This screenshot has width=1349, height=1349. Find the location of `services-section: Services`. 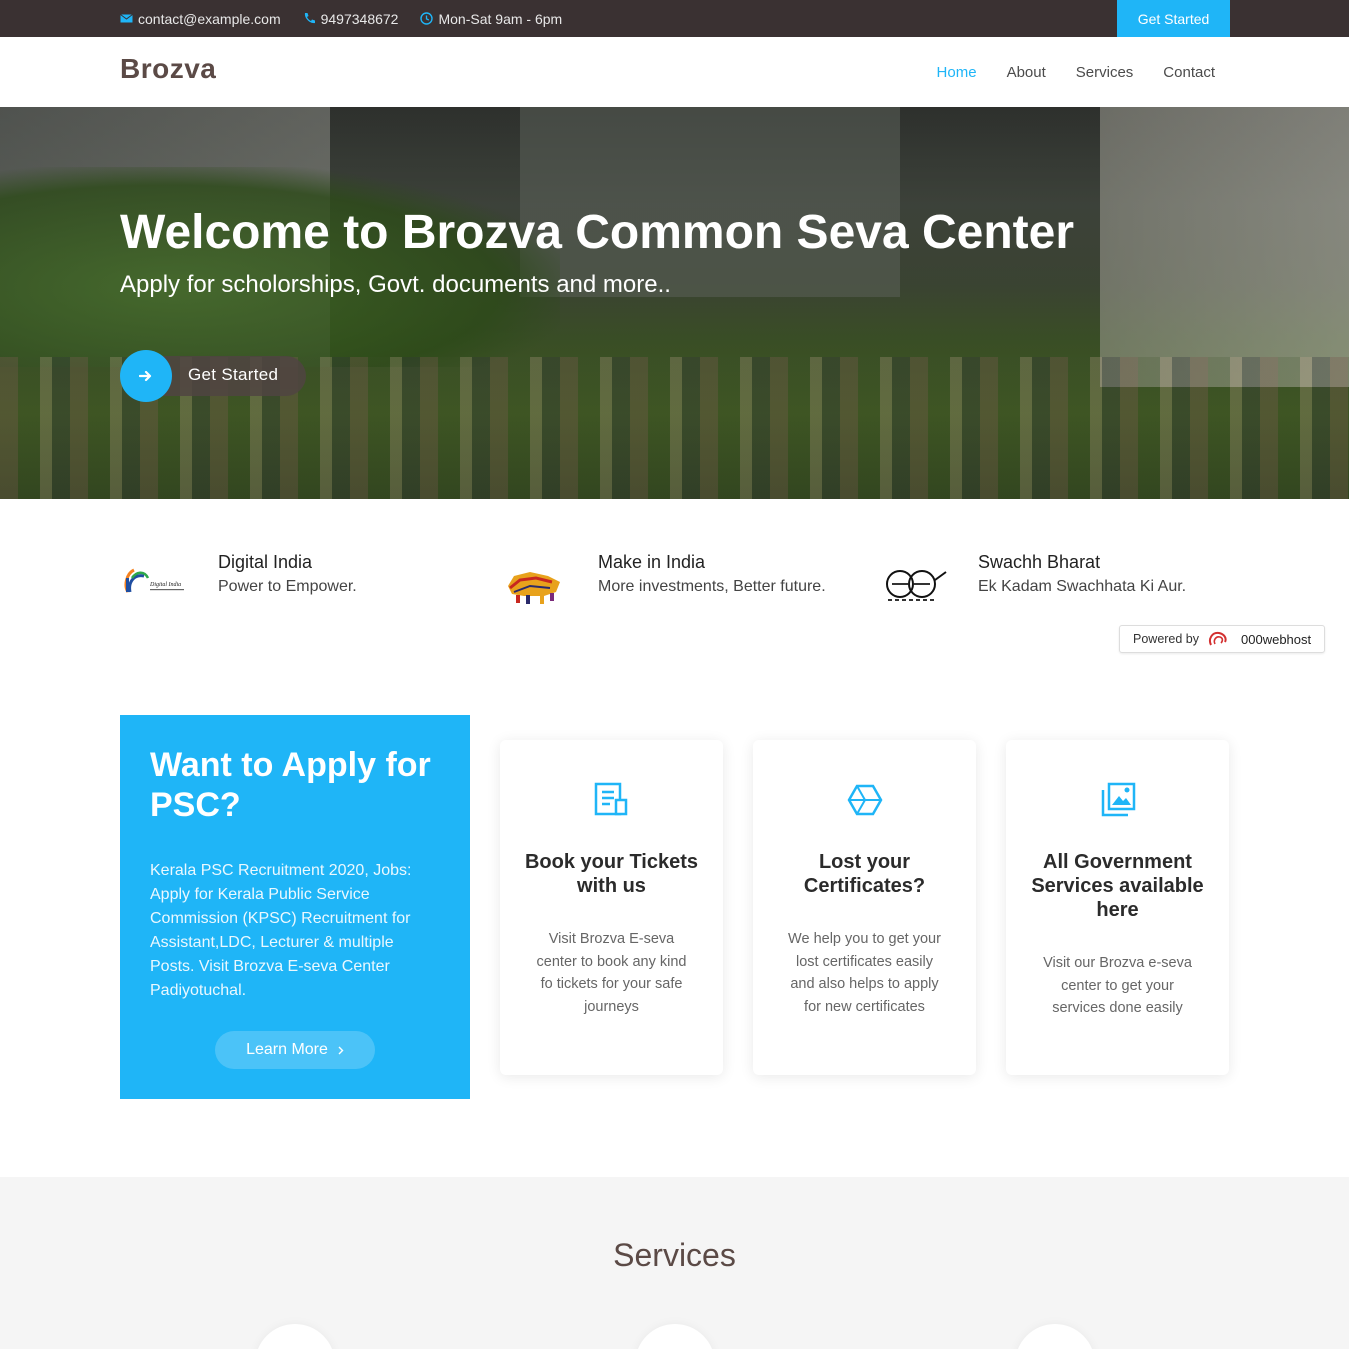

services-section: Services is located at coordinates (674, 1263).